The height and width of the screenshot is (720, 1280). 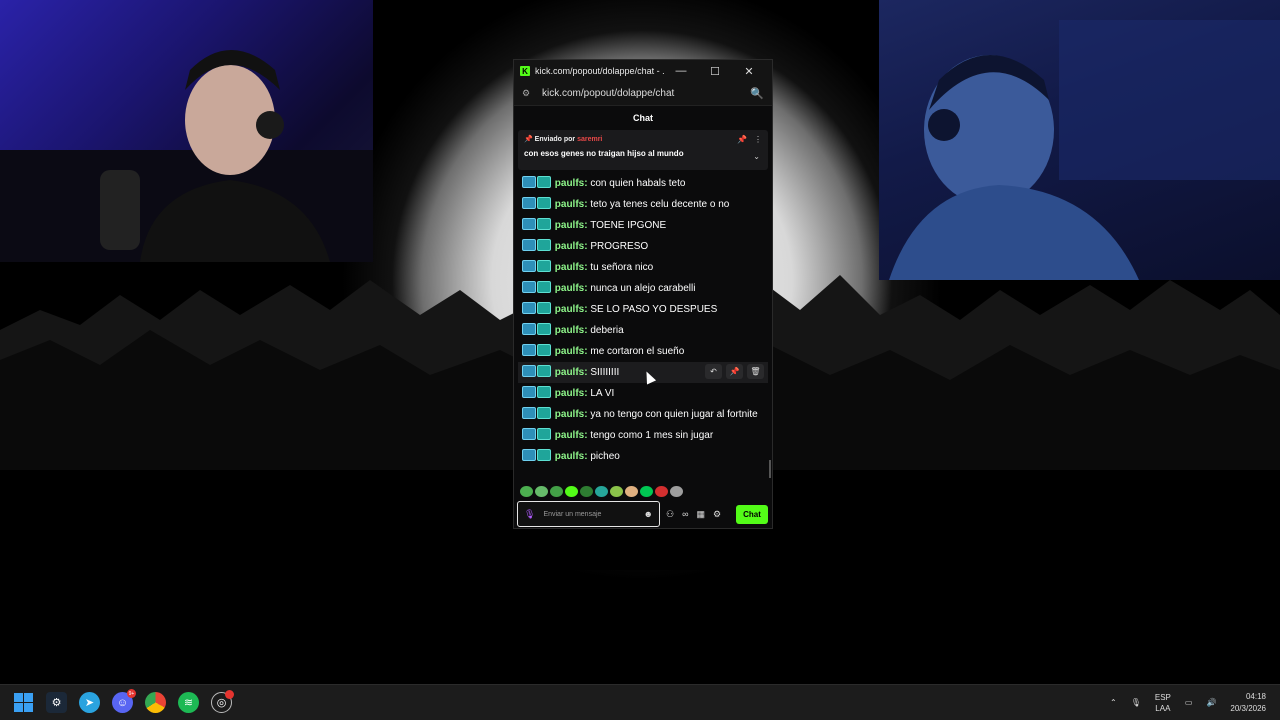 What do you see at coordinates (1113, 702) in the screenshot?
I see `chevron-up-icon: ⌃` at bounding box center [1113, 702].